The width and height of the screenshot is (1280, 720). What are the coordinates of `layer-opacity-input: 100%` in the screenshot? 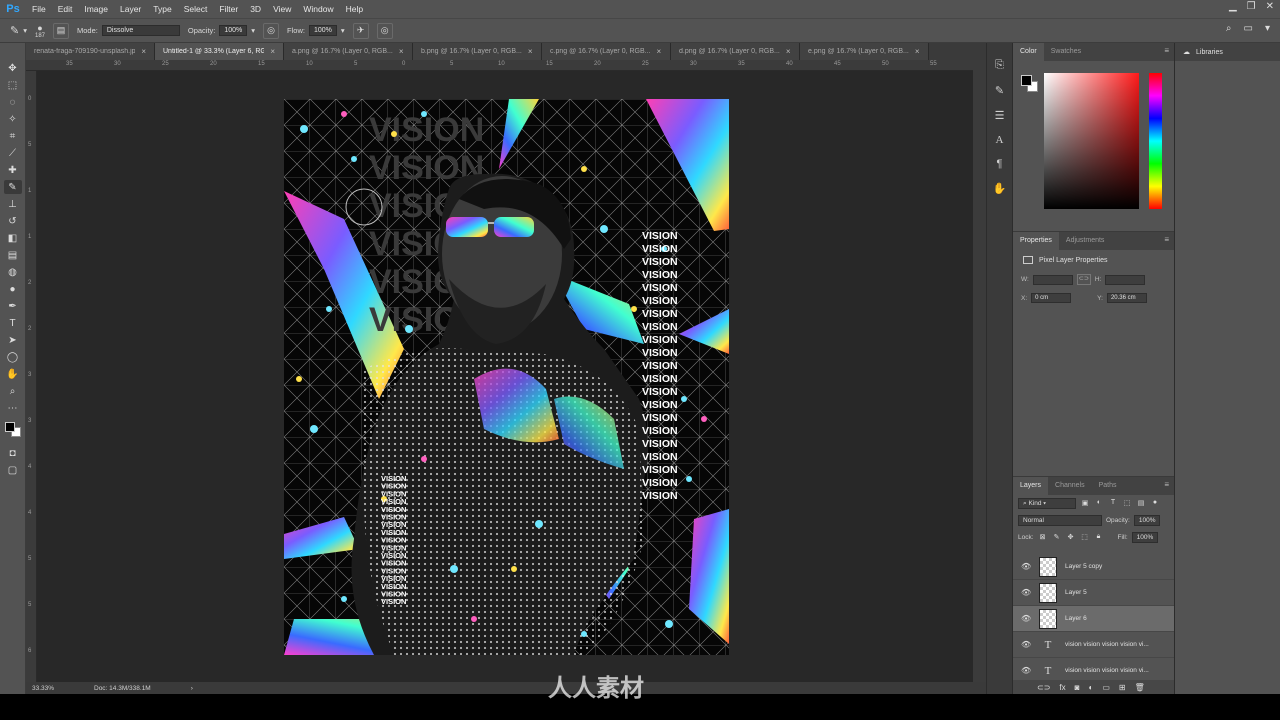 It's located at (1147, 520).